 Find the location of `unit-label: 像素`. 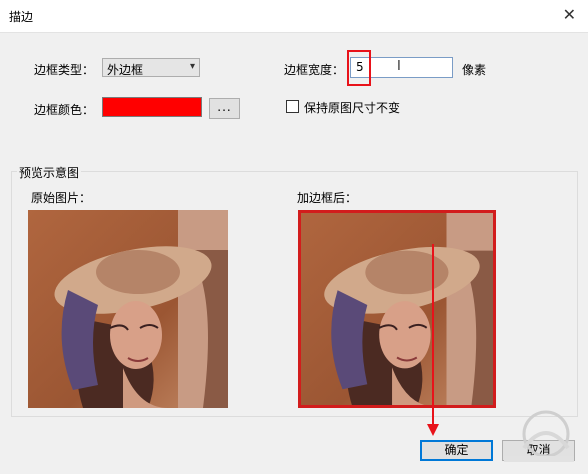

unit-label: 像素 is located at coordinates (474, 70).